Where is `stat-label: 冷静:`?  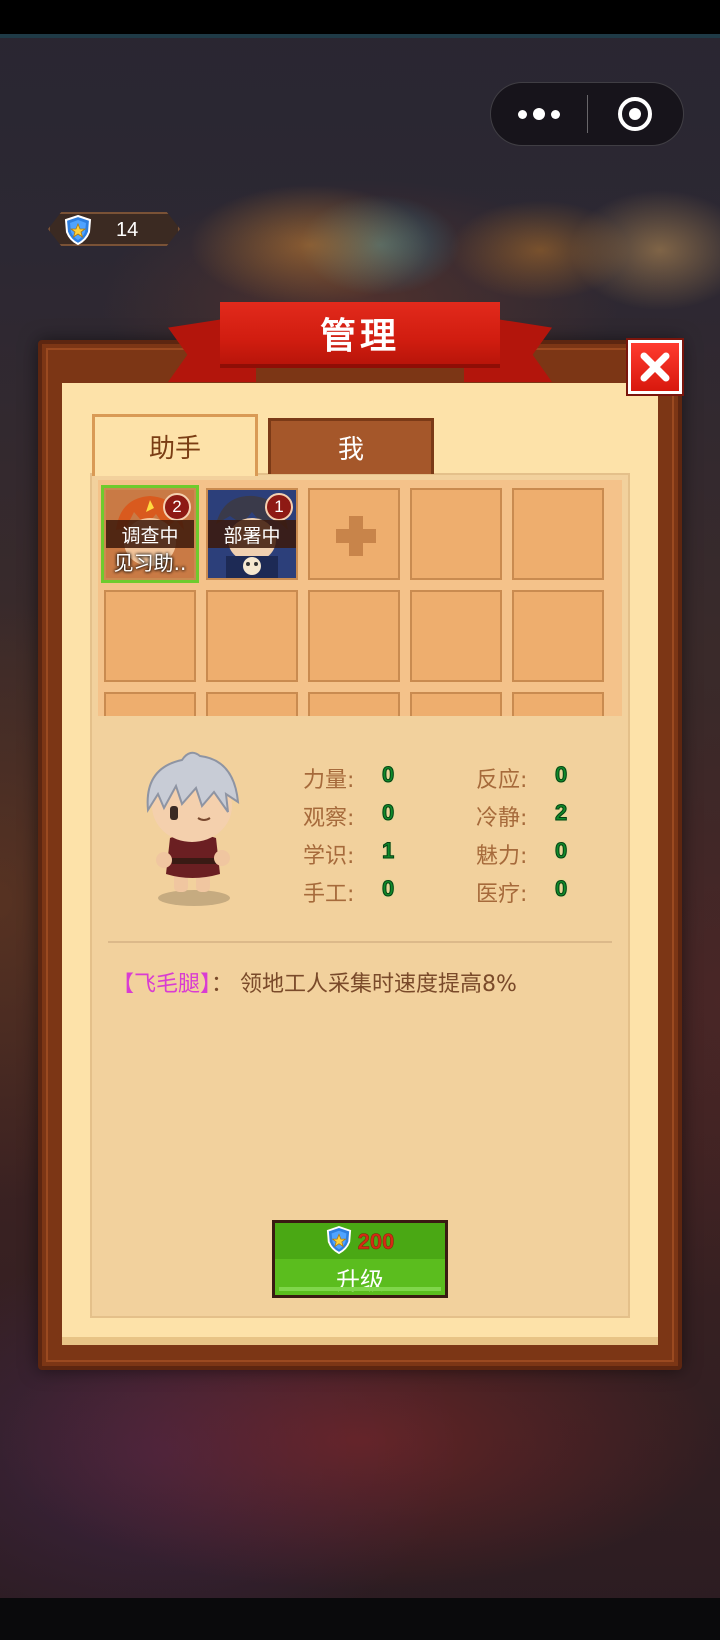 stat-label: 冷静: is located at coordinates (502, 818).